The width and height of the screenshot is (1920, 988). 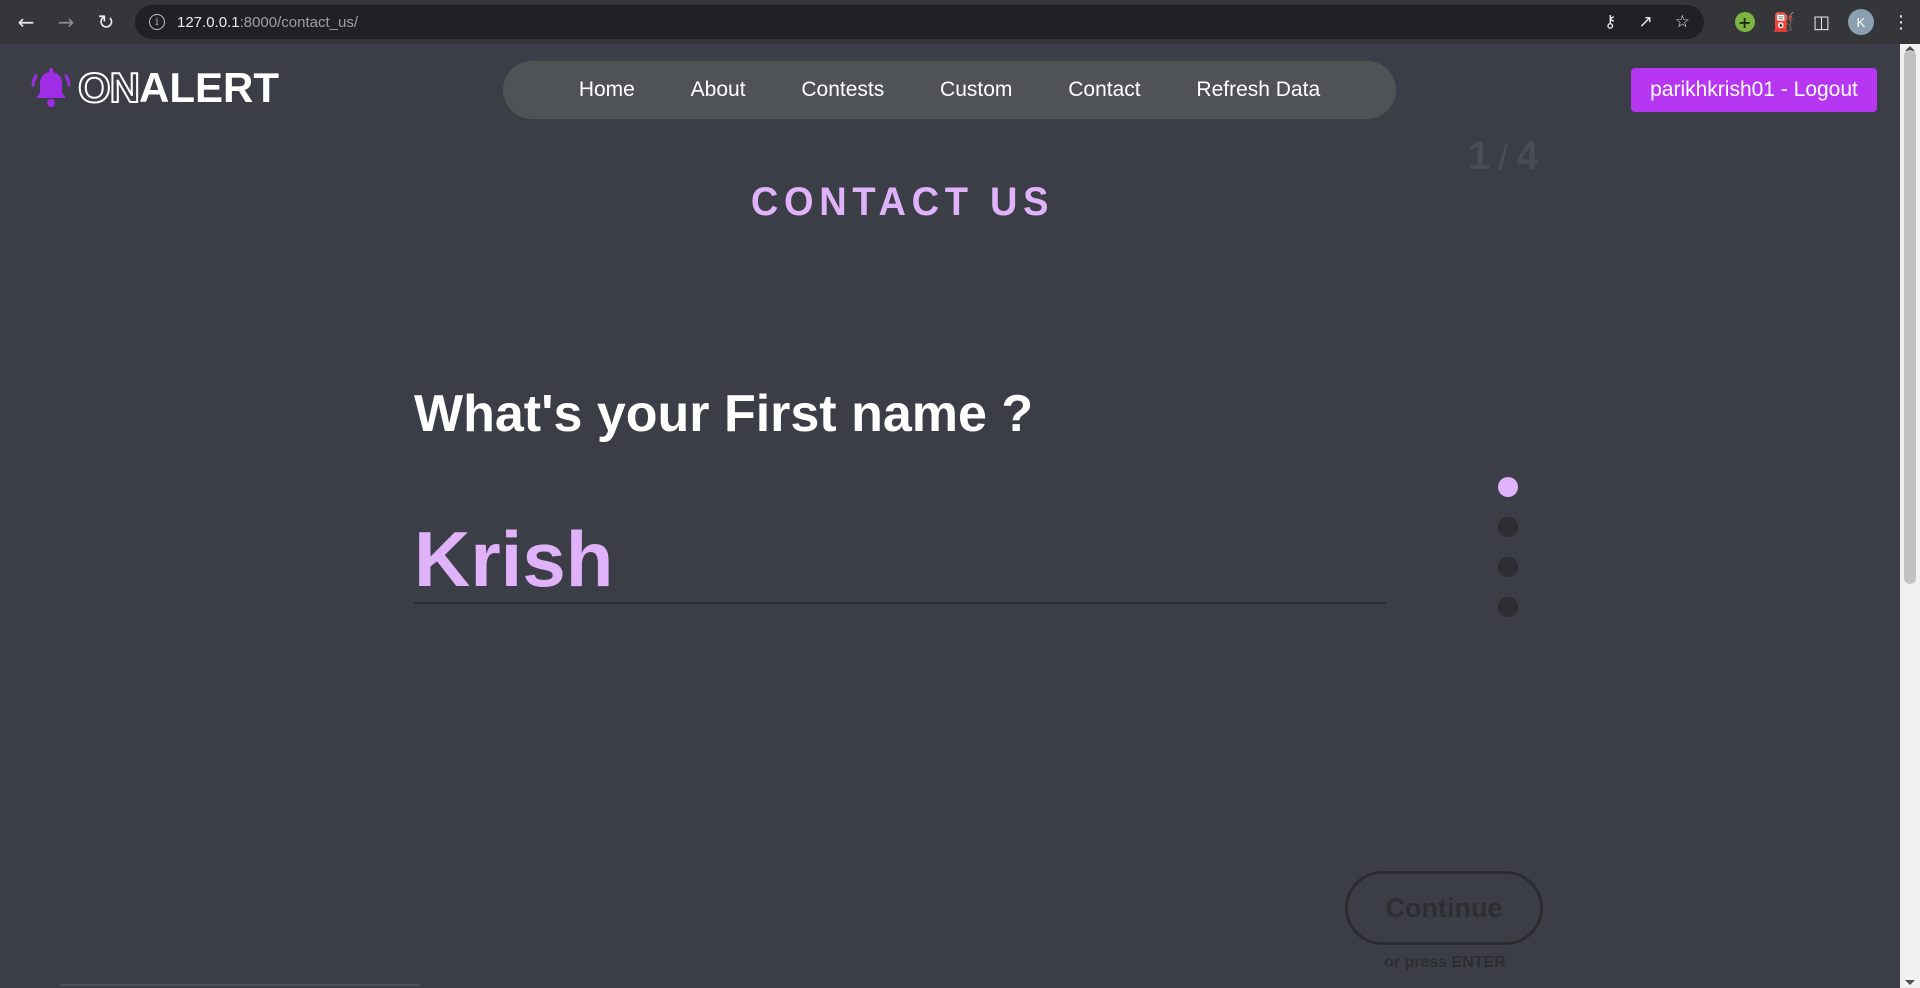 I want to click on nav-refresh-data: Refresh Data, so click(x=1258, y=90).